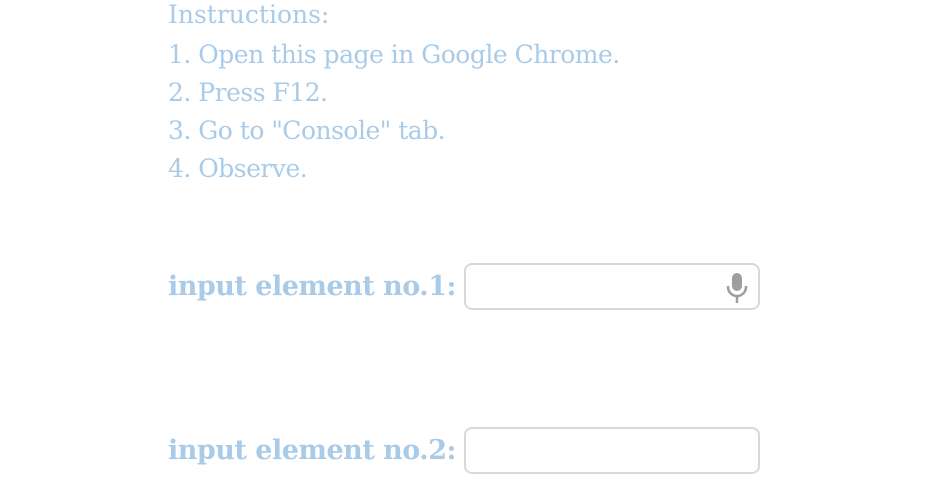  What do you see at coordinates (238, 168) in the screenshot?
I see `instruction-step-4: 4. Observe.` at bounding box center [238, 168].